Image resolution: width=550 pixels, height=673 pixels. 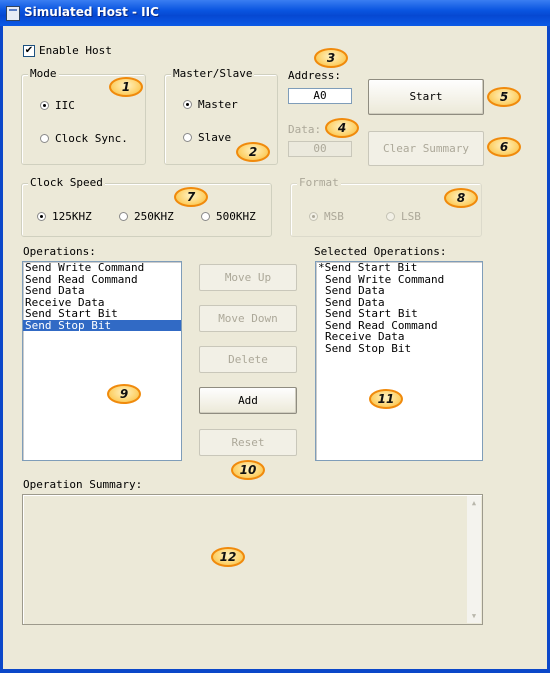 What do you see at coordinates (248, 442) in the screenshot?
I see `reset-button: Reset` at bounding box center [248, 442].